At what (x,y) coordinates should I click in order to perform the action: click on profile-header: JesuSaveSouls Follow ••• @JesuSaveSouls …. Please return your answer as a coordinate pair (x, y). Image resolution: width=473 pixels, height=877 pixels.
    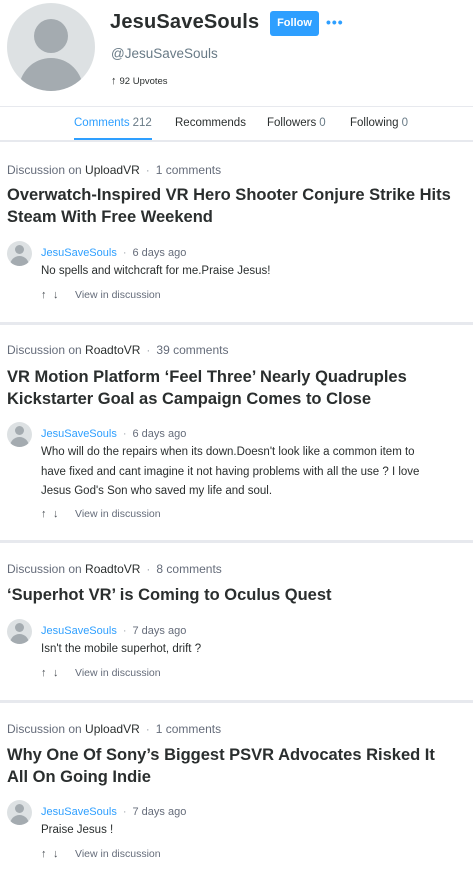
    Looking at the image, I should click on (236, 53).